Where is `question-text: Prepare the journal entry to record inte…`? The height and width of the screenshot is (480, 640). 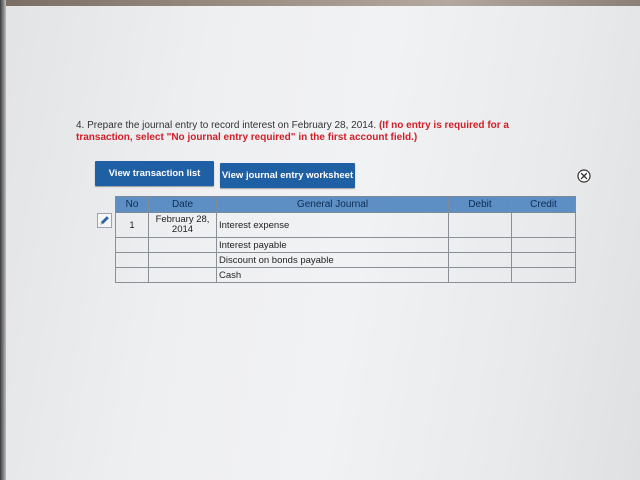 question-text: Prepare the journal entry to record inte… is located at coordinates (232, 125).